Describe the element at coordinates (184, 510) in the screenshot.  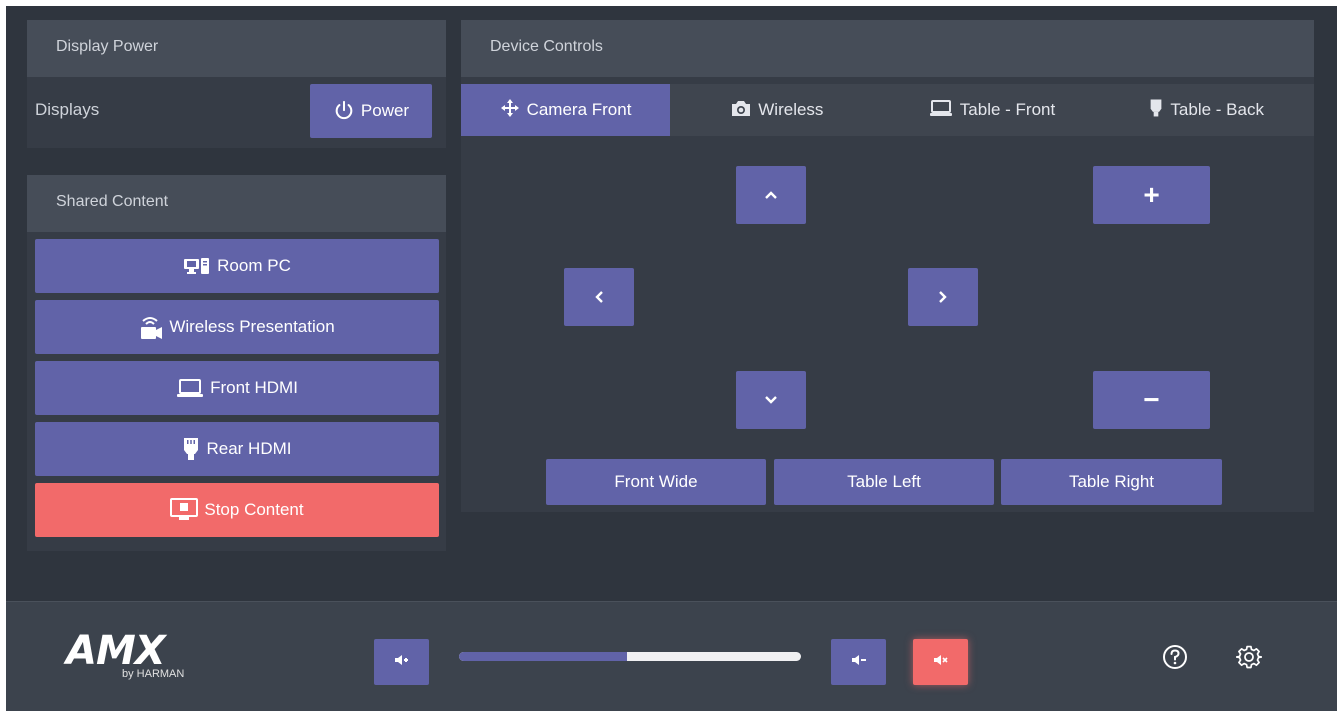
I see `screen-stop-icon` at that location.